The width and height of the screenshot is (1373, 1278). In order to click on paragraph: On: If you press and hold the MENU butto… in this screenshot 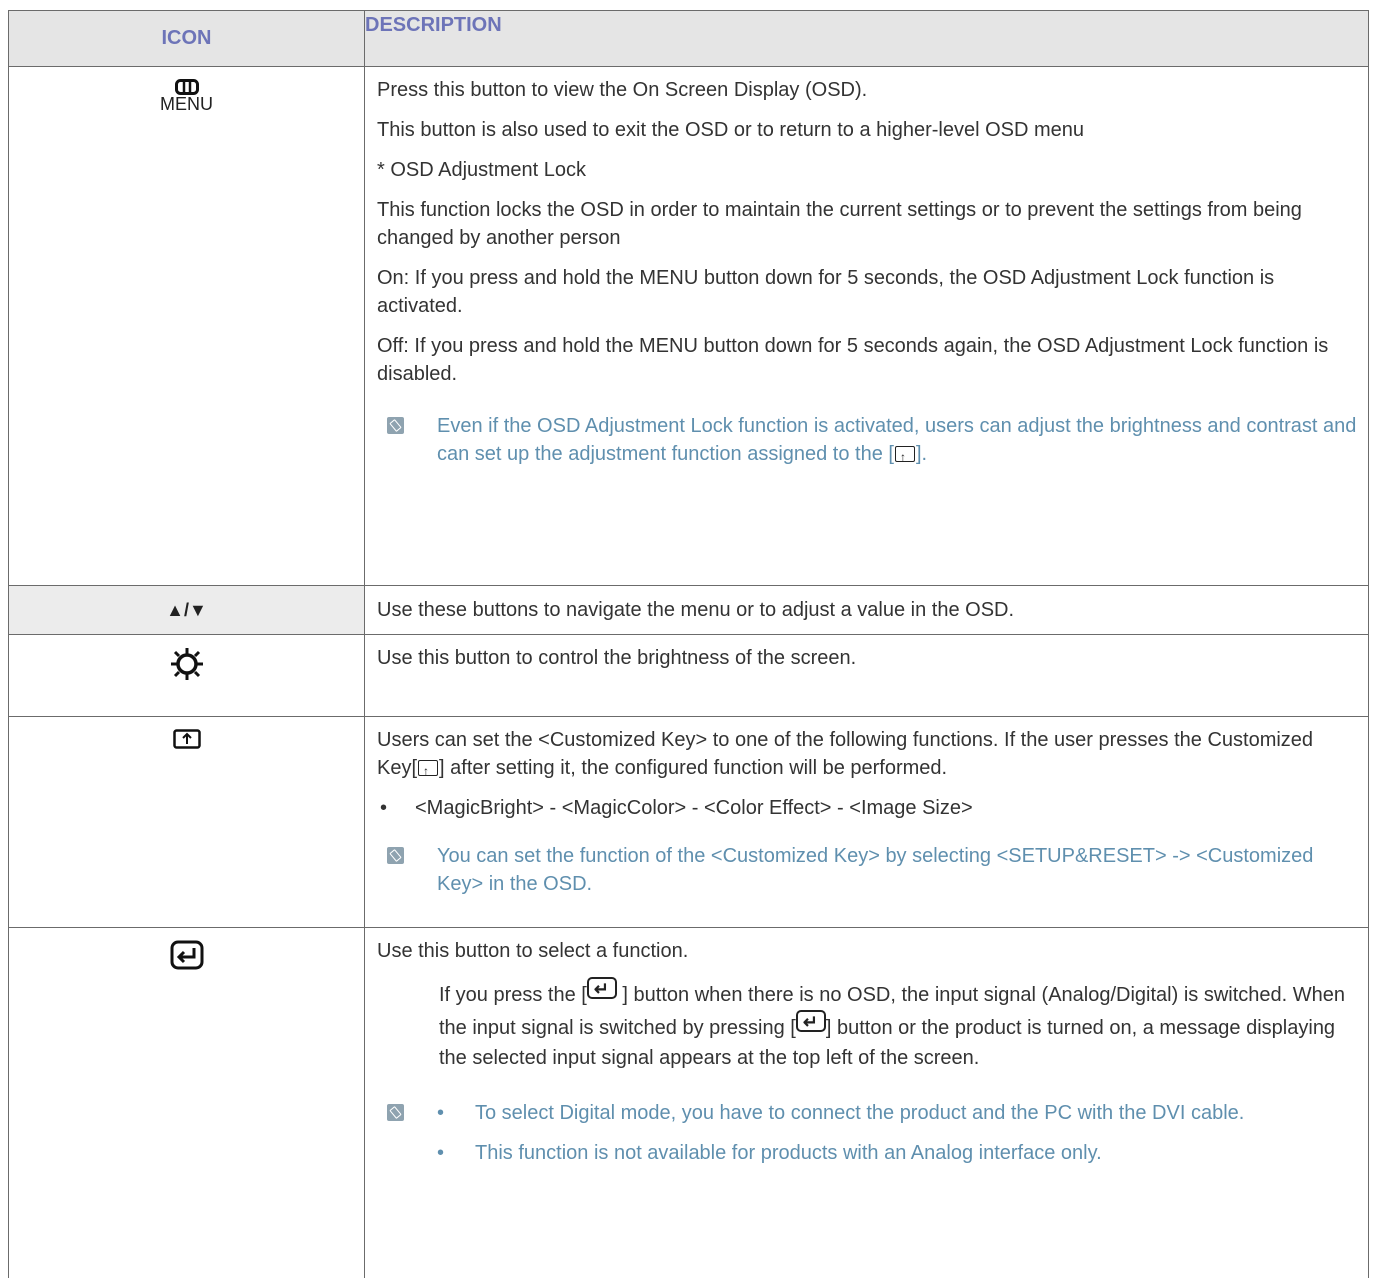, I will do `click(826, 292)`.